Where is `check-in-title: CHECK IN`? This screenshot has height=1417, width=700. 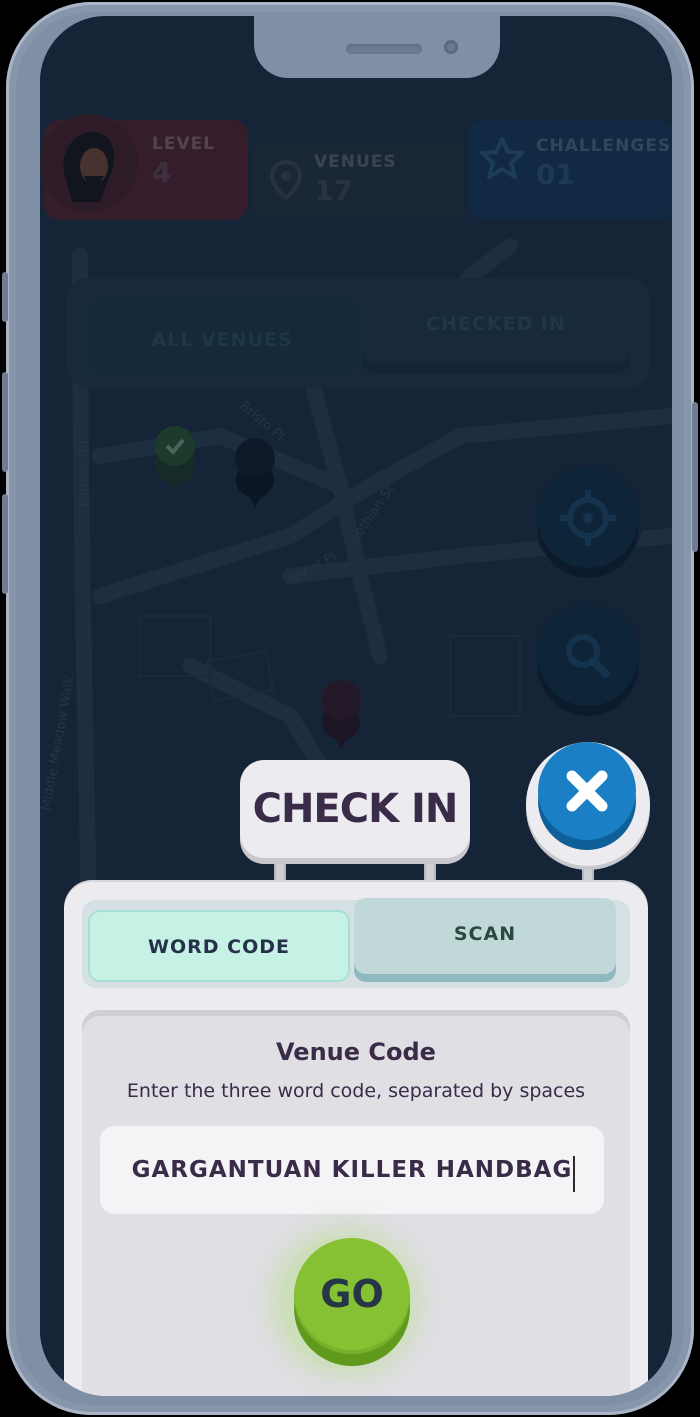 check-in-title: CHECK IN is located at coordinates (355, 809).